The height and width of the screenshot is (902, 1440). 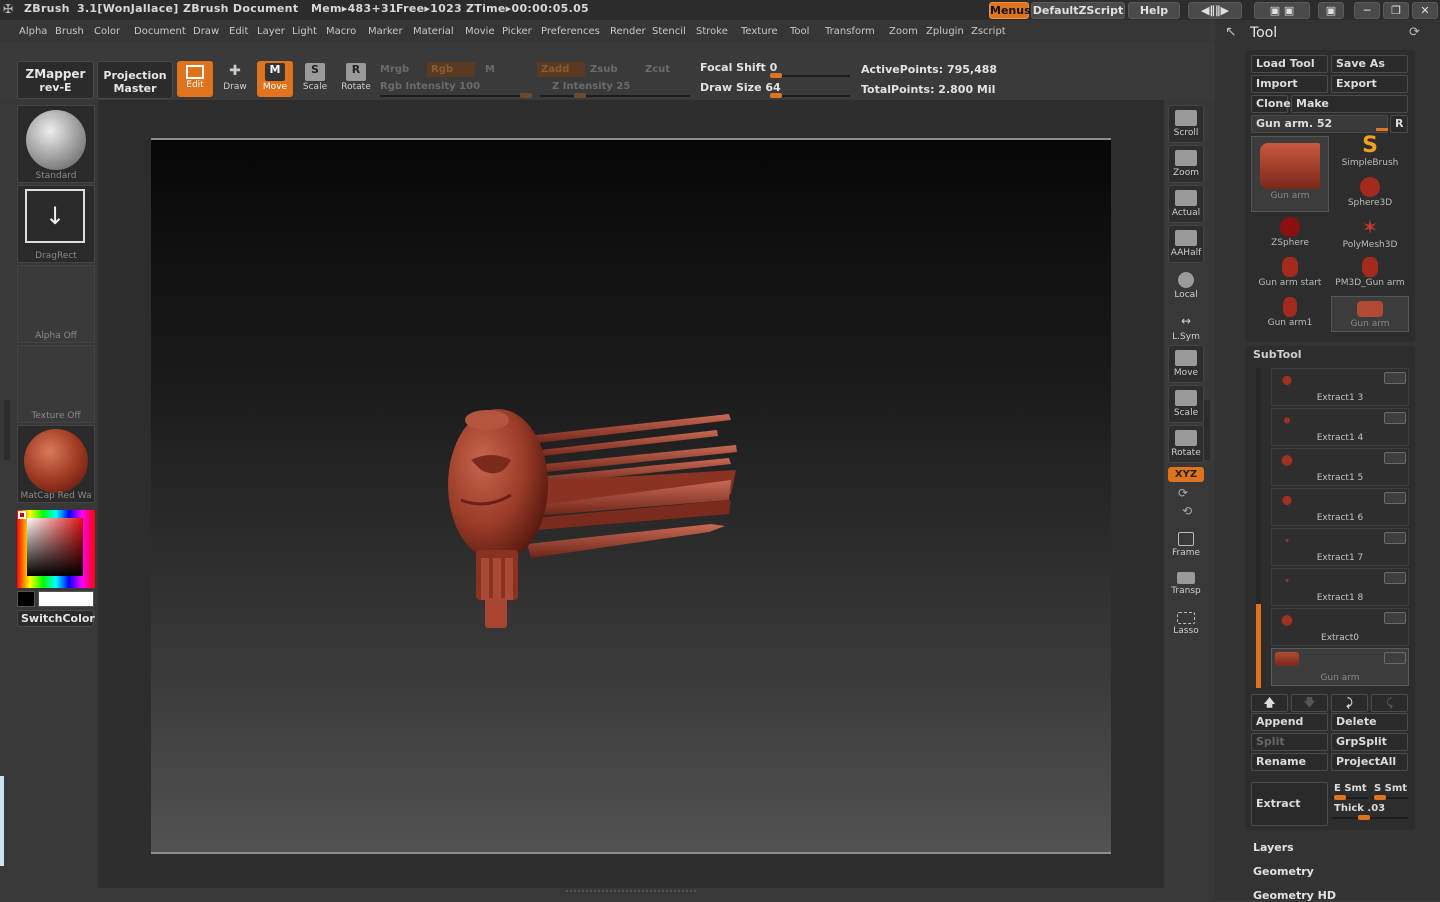 What do you see at coordinates (66, 599) in the screenshot?
I see `primary-color-swatch` at bounding box center [66, 599].